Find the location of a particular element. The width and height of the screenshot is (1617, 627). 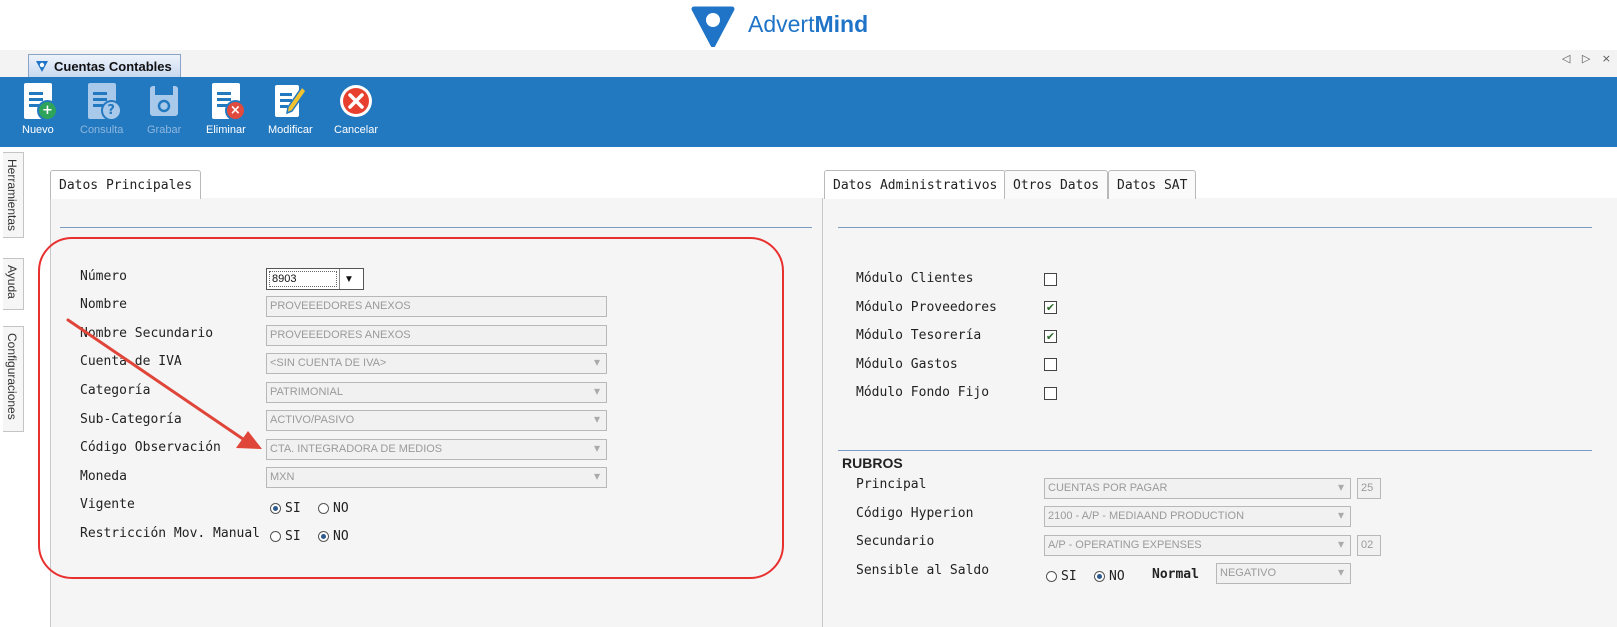

edit-document-icon is located at coordinates (291, 101).